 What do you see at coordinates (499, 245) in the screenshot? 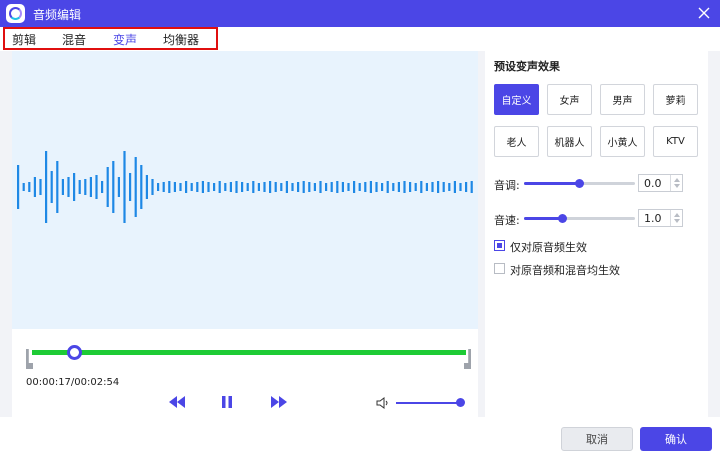
I see `apply-original-only-checkbox` at bounding box center [499, 245].